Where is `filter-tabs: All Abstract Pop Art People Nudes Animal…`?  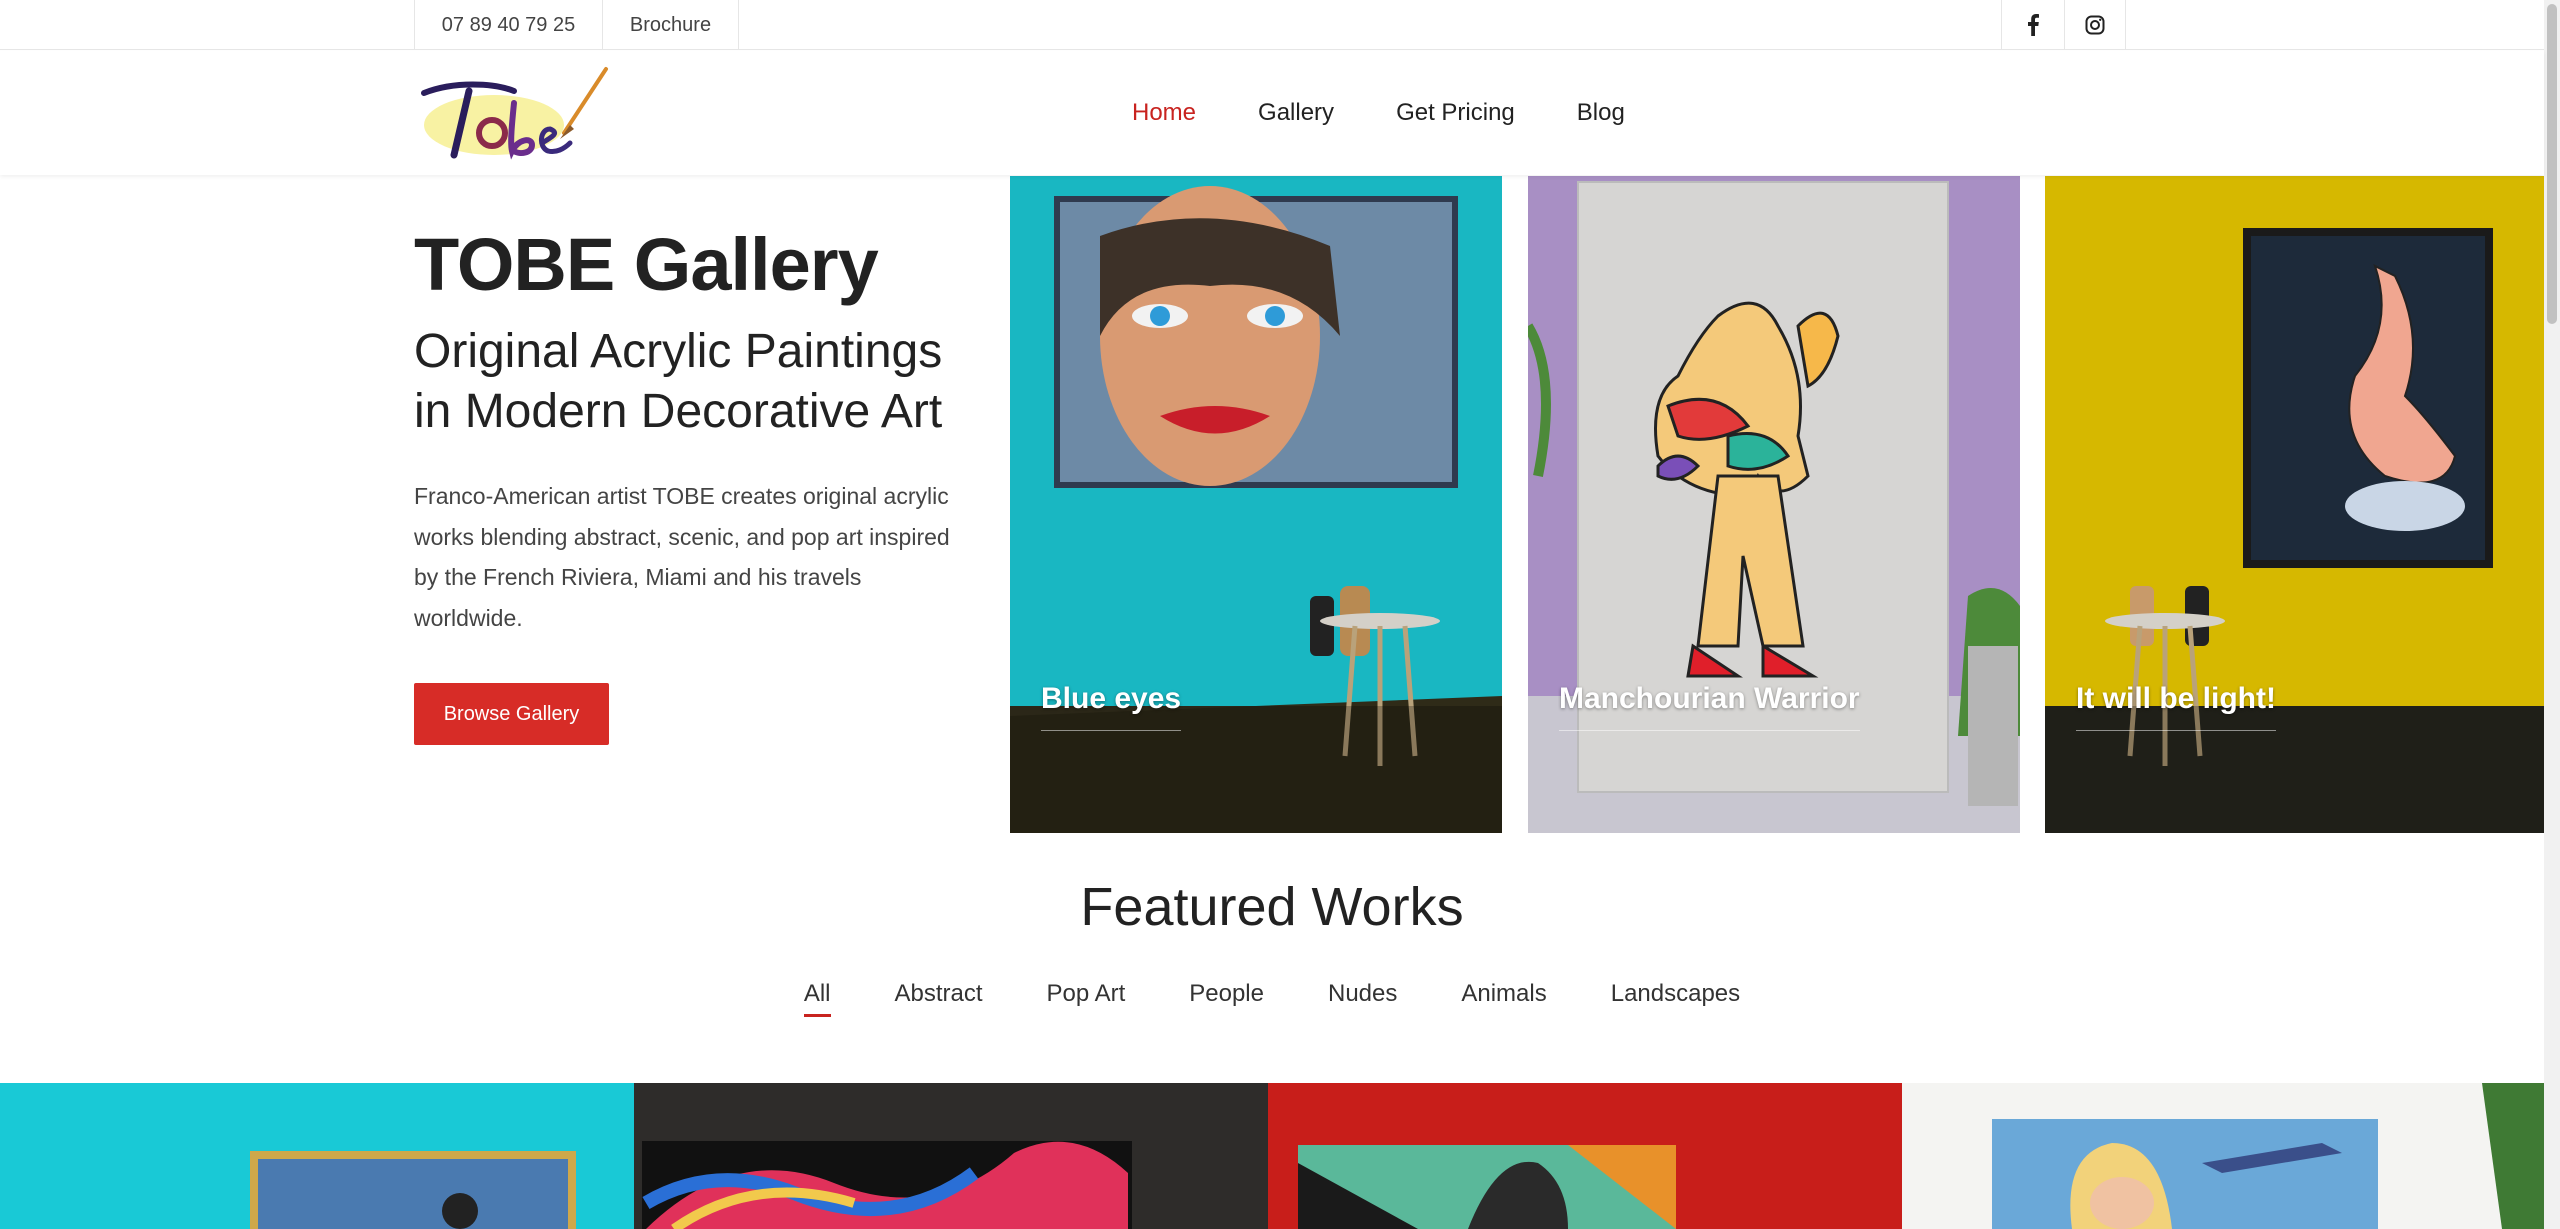
filter-tabs: All Abstract Pop Art People Nudes Animal… is located at coordinates (1272, 998).